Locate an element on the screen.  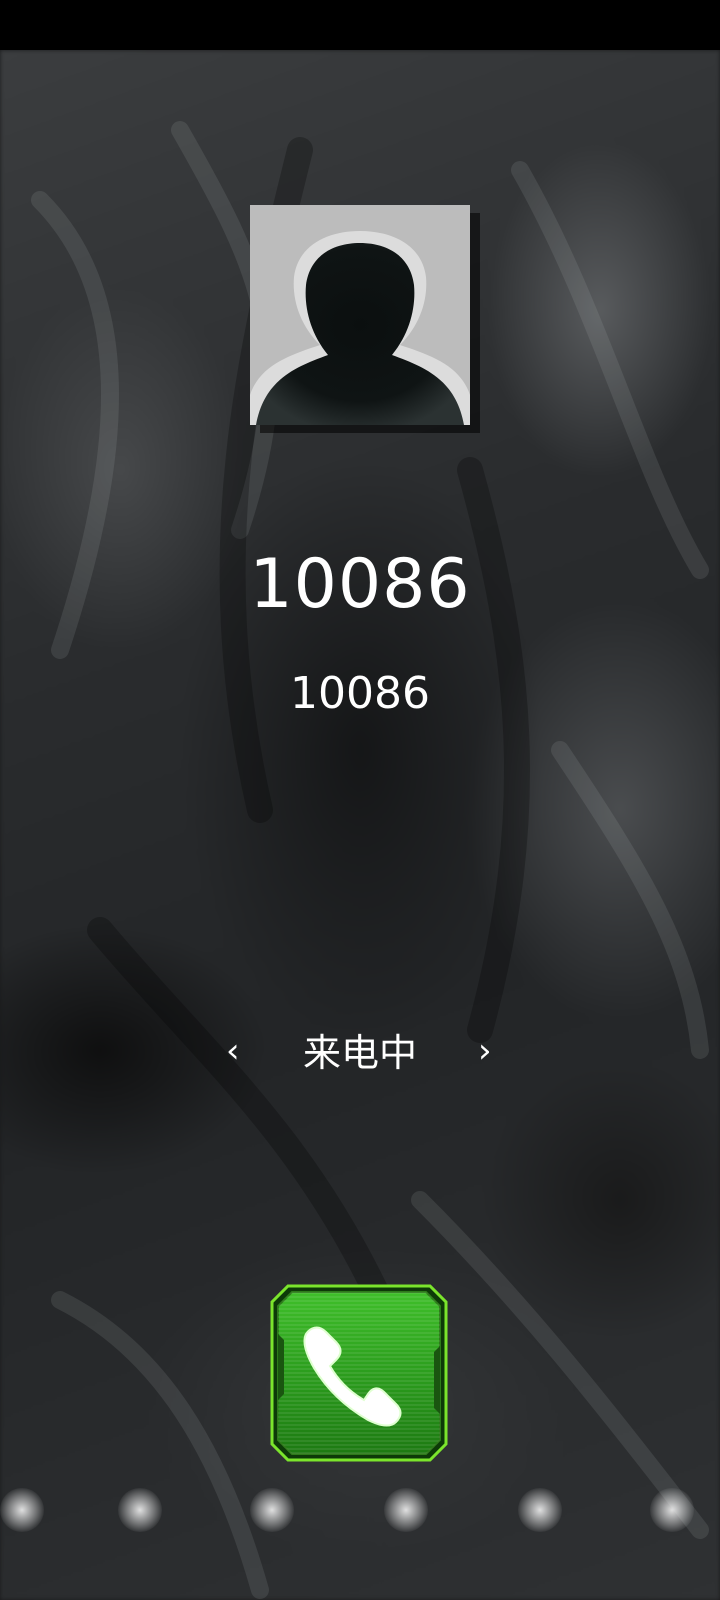
caller-name: 10086 is located at coordinates (360, 584).